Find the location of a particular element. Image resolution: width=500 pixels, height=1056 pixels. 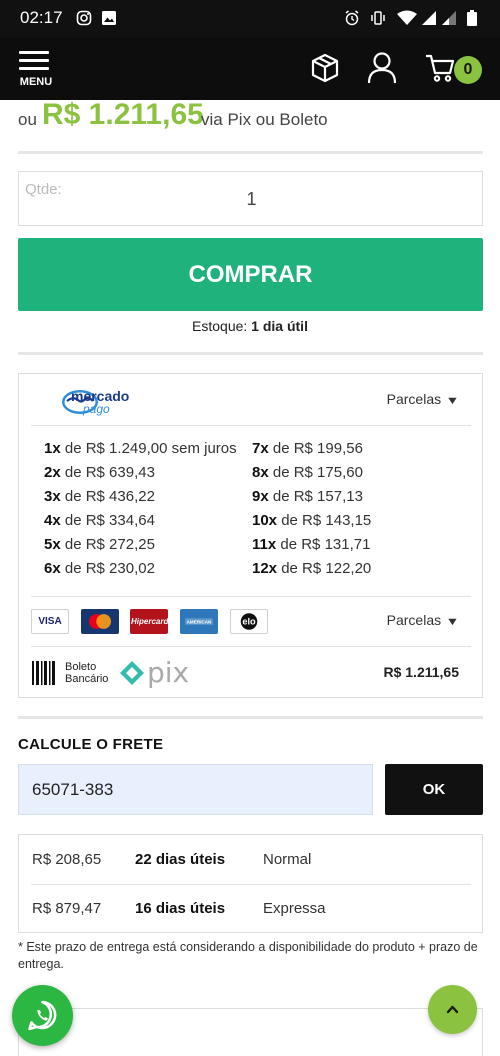

shipping-days: 16 dias úteis is located at coordinates (180, 908).